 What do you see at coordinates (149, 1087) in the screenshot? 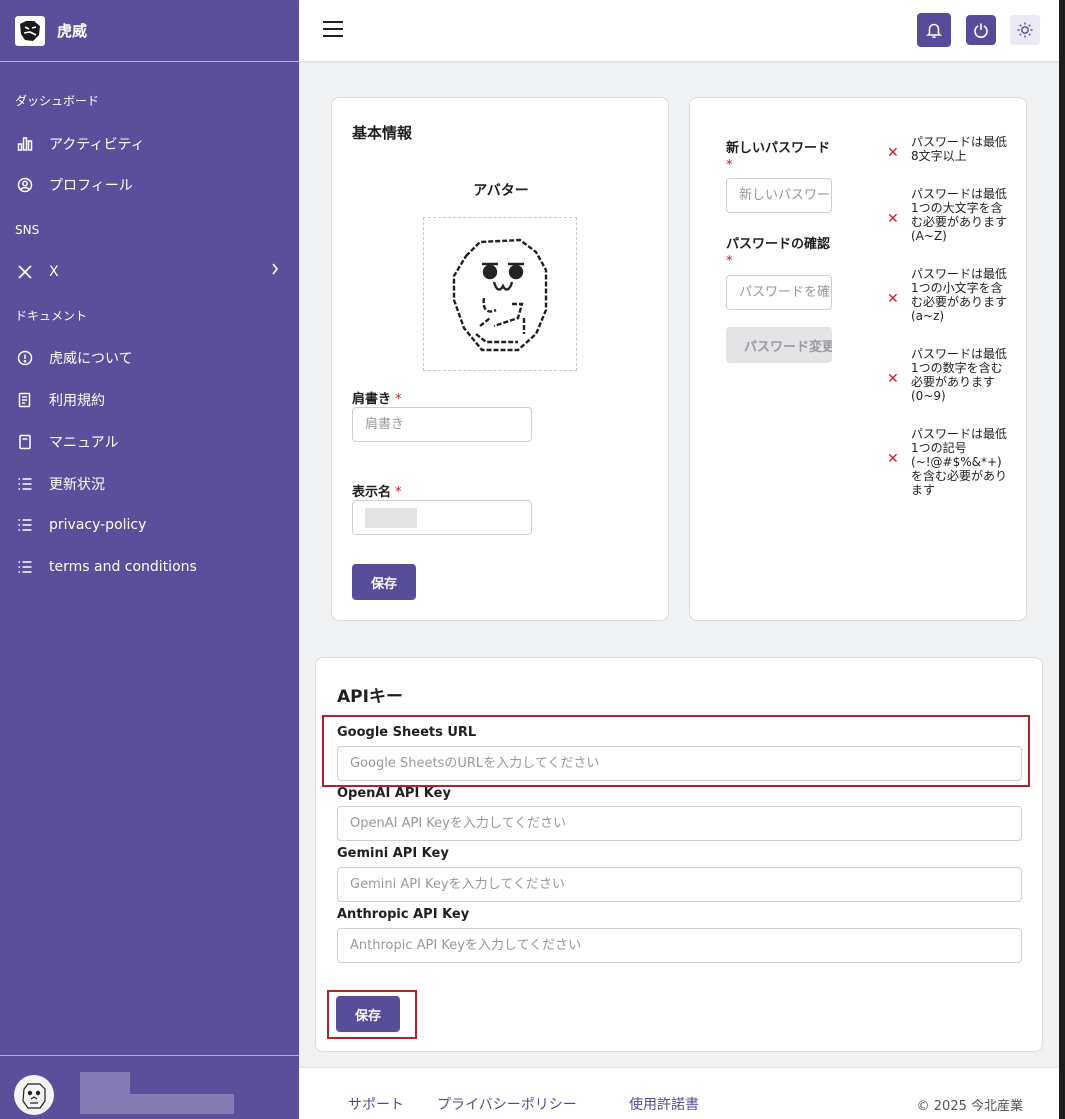
I see `user-menu` at bounding box center [149, 1087].